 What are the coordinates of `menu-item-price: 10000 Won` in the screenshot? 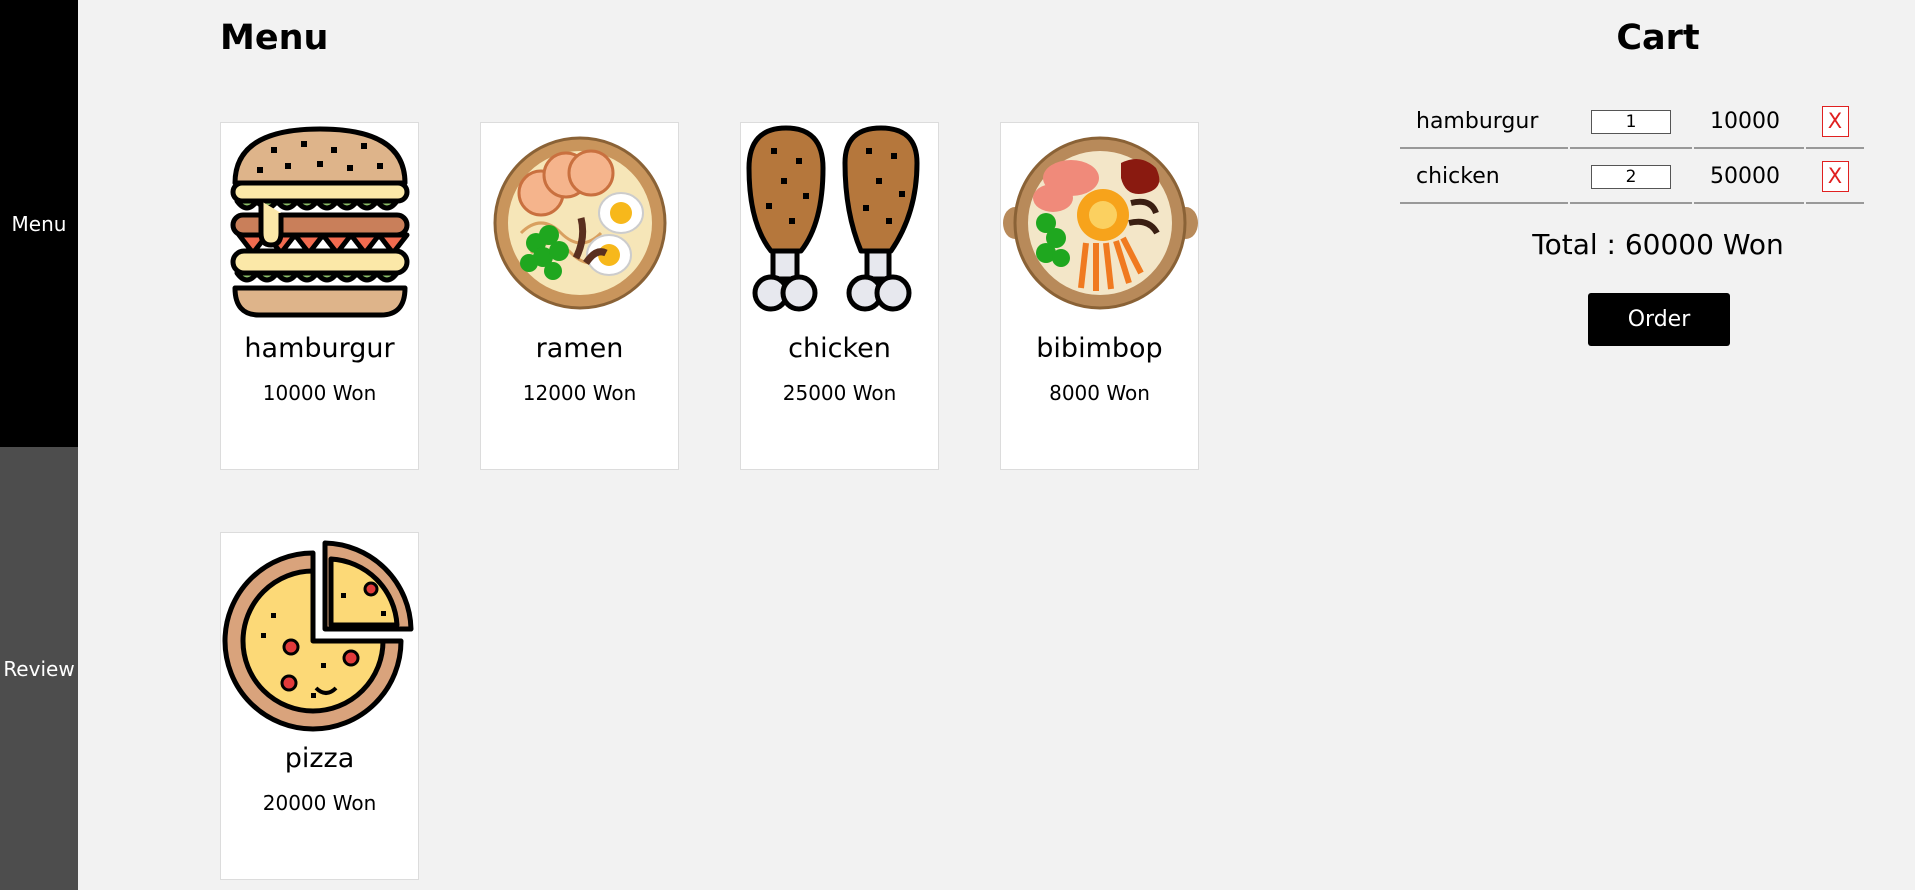 It's located at (319, 393).